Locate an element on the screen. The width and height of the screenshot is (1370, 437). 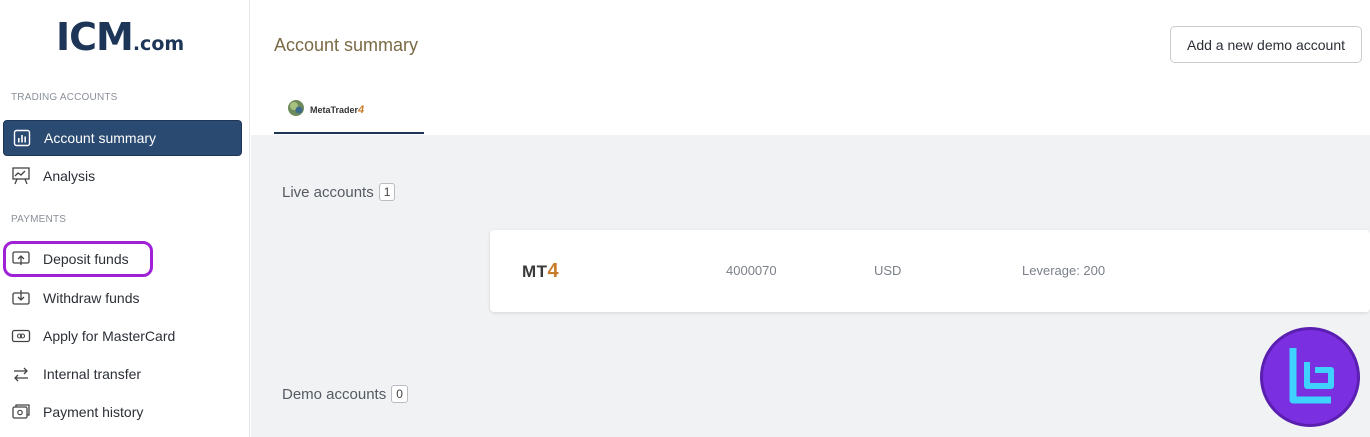
section-label-payments: PAYMENTS is located at coordinates (39, 219).